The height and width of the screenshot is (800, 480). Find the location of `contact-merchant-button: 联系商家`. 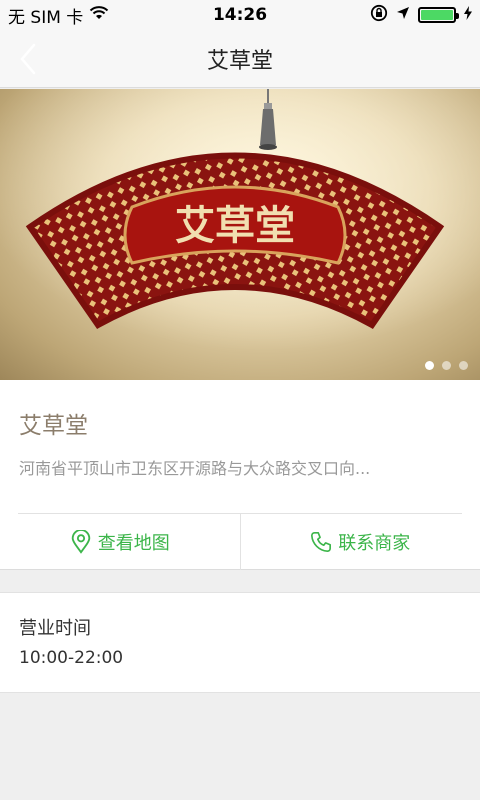

contact-merchant-button: 联系商家 is located at coordinates (359, 542).